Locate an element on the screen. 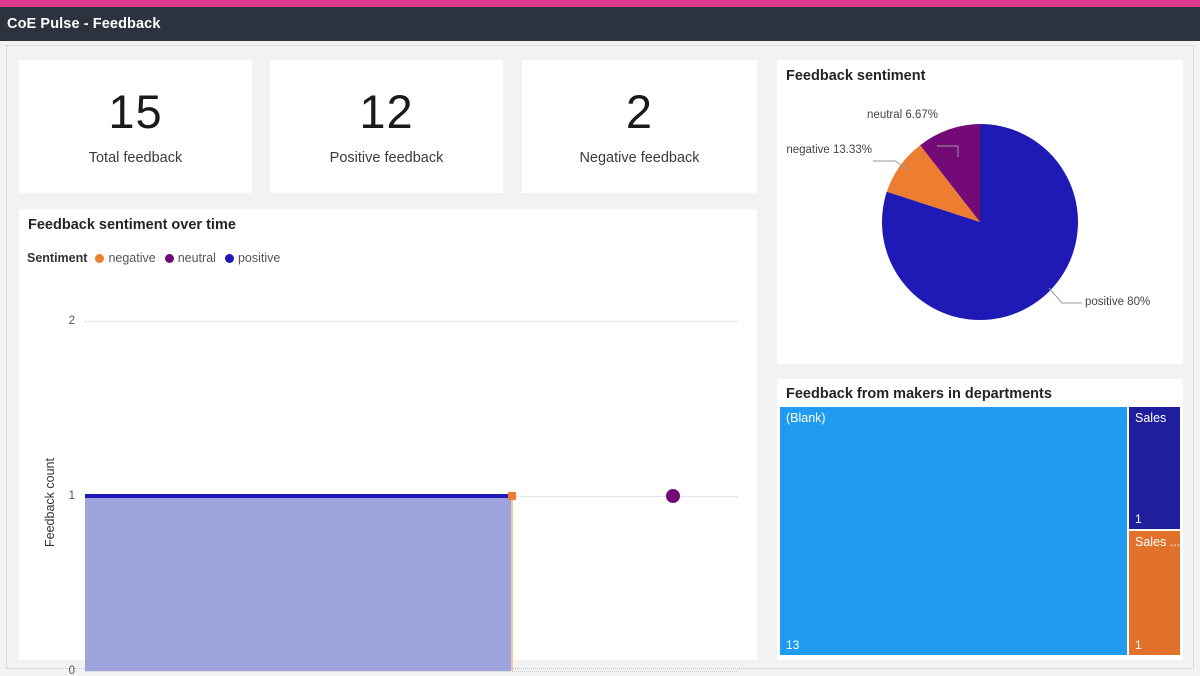 The width and height of the screenshot is (1200, 676). treemap-cell-blank: (Blank) 13 is located at coordinates (953, 531).